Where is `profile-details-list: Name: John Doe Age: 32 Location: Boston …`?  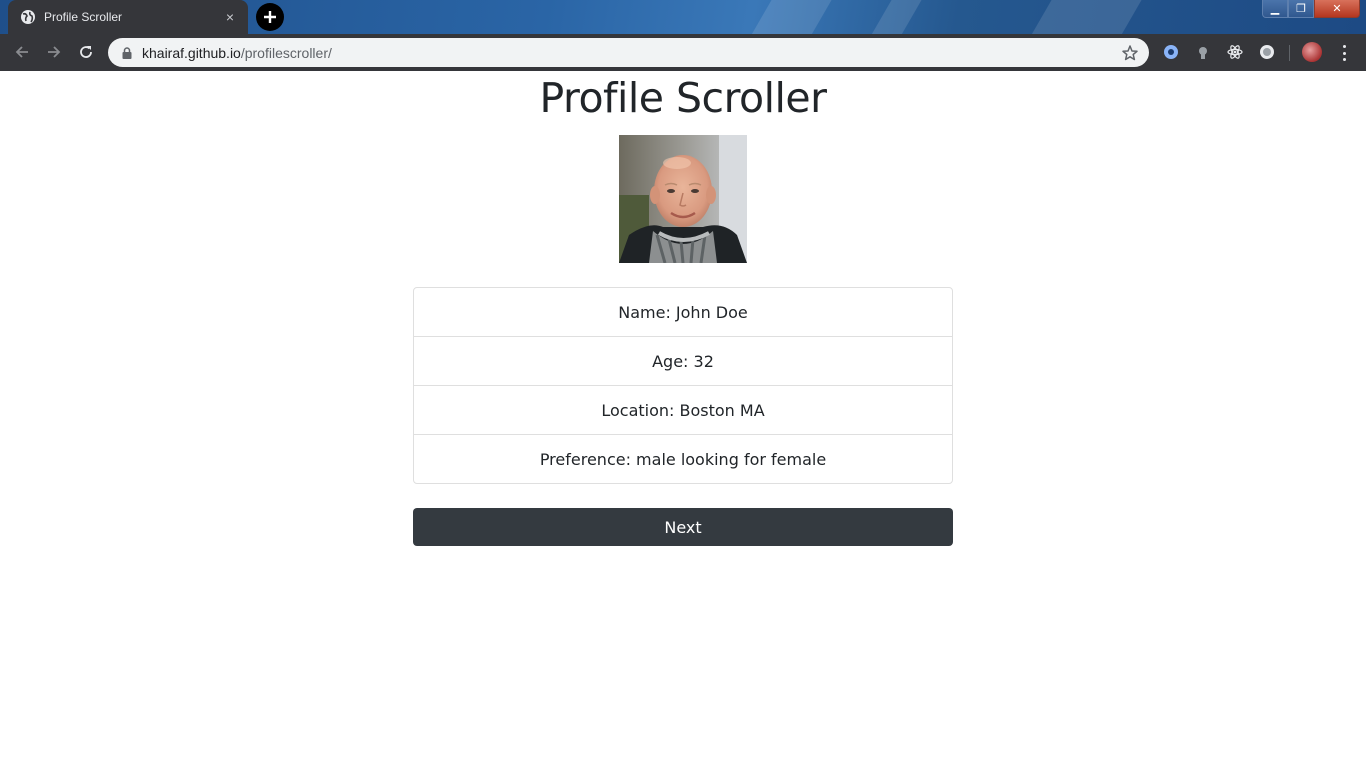
profile-details-list: Name: John Doe Age: 32 Location: Boston … is located at coordinates (683, 385).